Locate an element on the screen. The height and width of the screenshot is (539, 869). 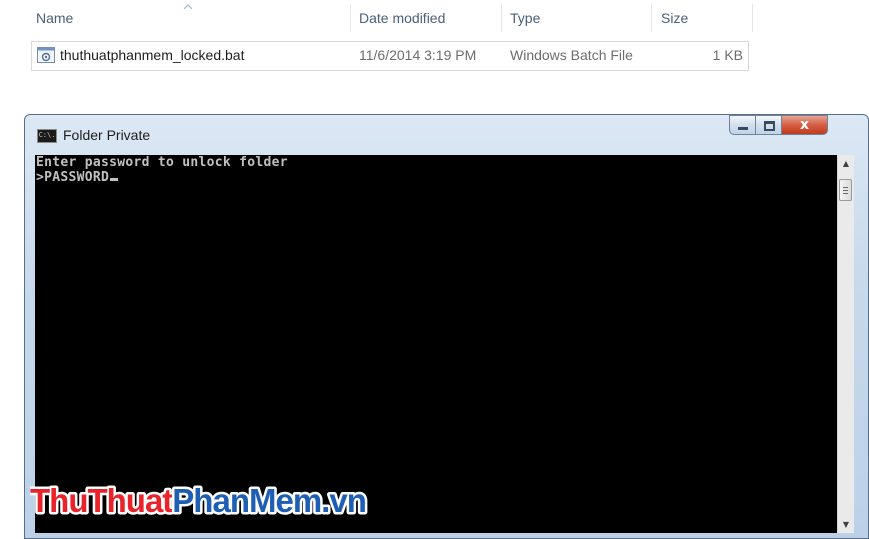
watermark-logo: ThuThuatPhanMem.vn is located at coordinates (199, 501).